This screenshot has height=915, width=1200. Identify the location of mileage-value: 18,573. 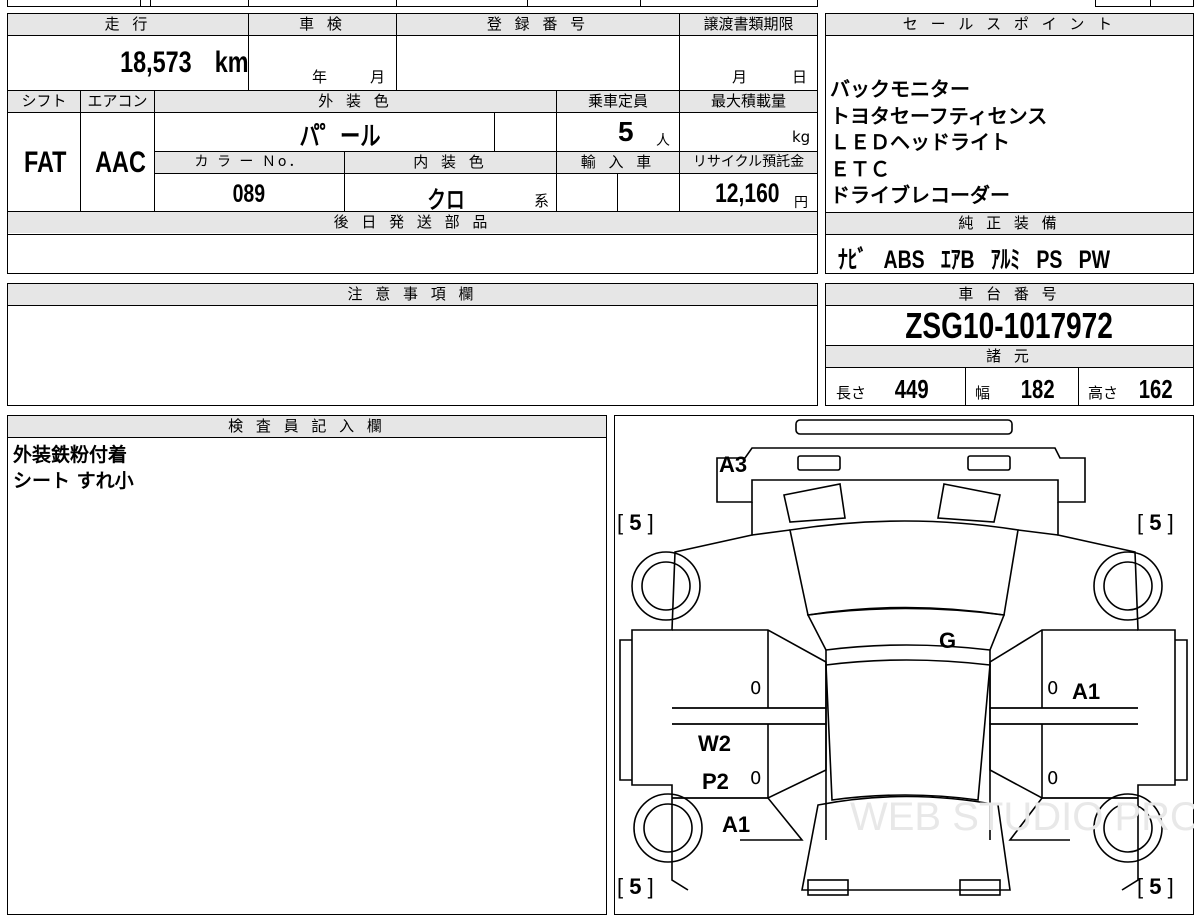
(156, 62).